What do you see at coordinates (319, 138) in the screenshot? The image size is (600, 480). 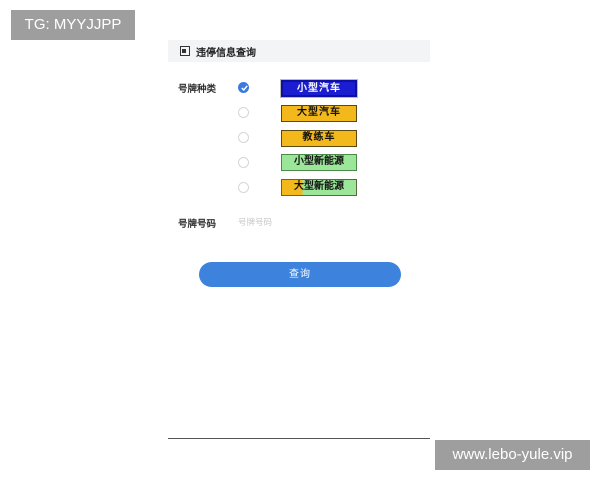 I see `plate-type-coach-car: 教练车` at bounding box center [319, 138].